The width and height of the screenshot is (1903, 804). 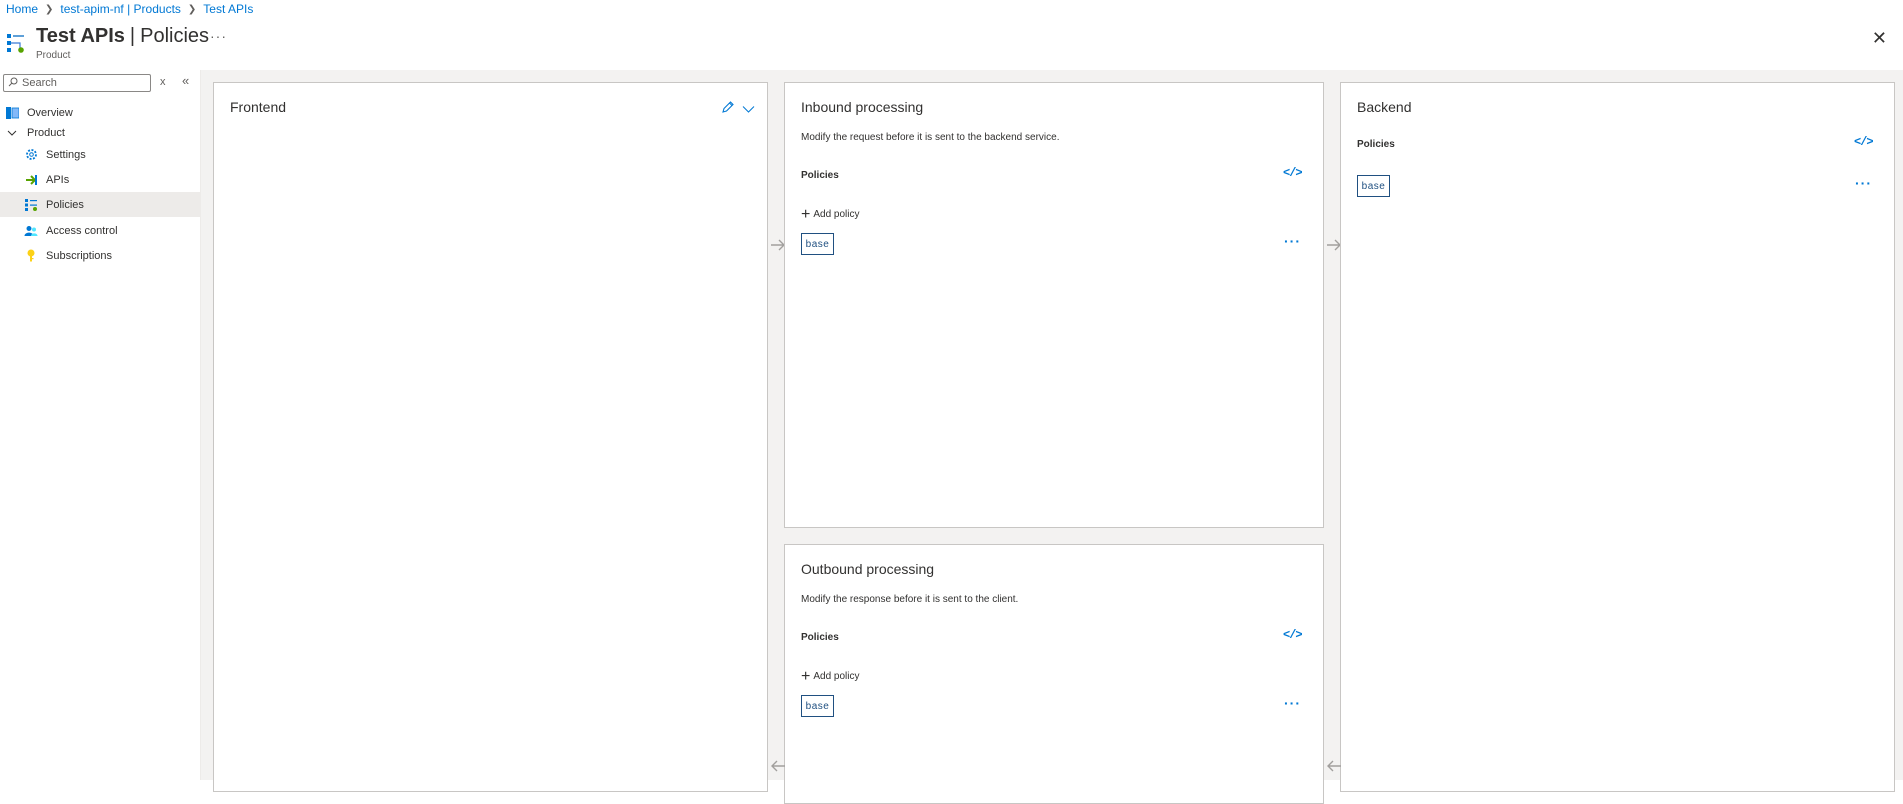 I want to click on sidebar-item-label: Settings, so click(x=66, y=154).